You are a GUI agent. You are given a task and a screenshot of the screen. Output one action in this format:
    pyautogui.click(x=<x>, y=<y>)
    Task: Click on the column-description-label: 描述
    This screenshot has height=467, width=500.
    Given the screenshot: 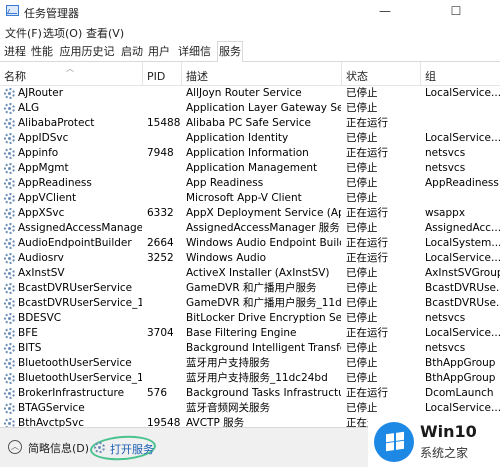 What is the action you would take?
    pyautogui.click(x=197, y=76)
    